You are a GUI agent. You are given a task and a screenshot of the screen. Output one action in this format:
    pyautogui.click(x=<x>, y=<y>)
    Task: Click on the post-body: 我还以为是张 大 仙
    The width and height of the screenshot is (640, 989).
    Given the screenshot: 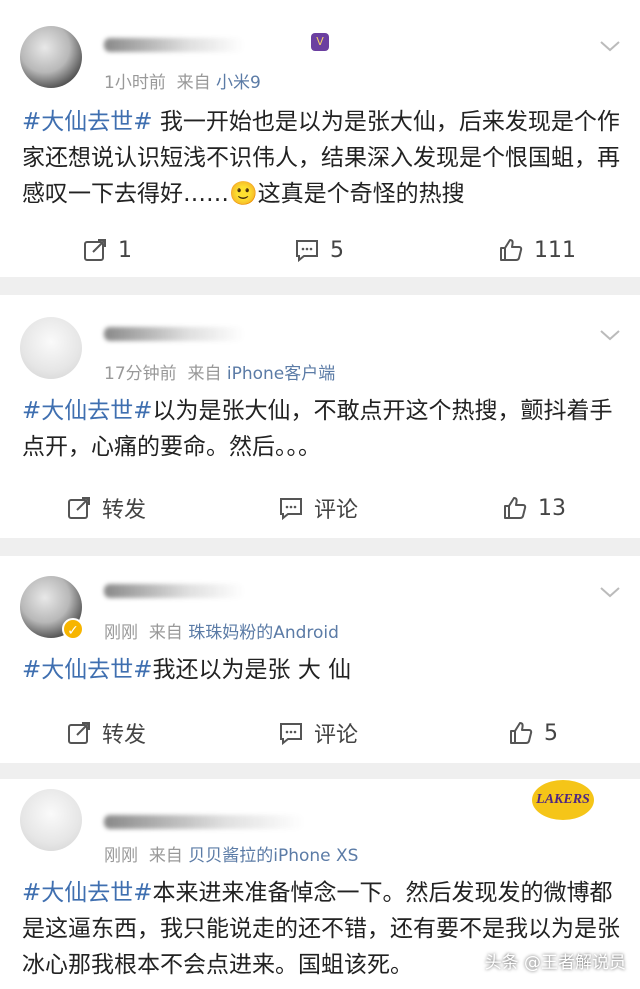 What is the action you would take?
    pyautogui.click(x=252, y=670)
    